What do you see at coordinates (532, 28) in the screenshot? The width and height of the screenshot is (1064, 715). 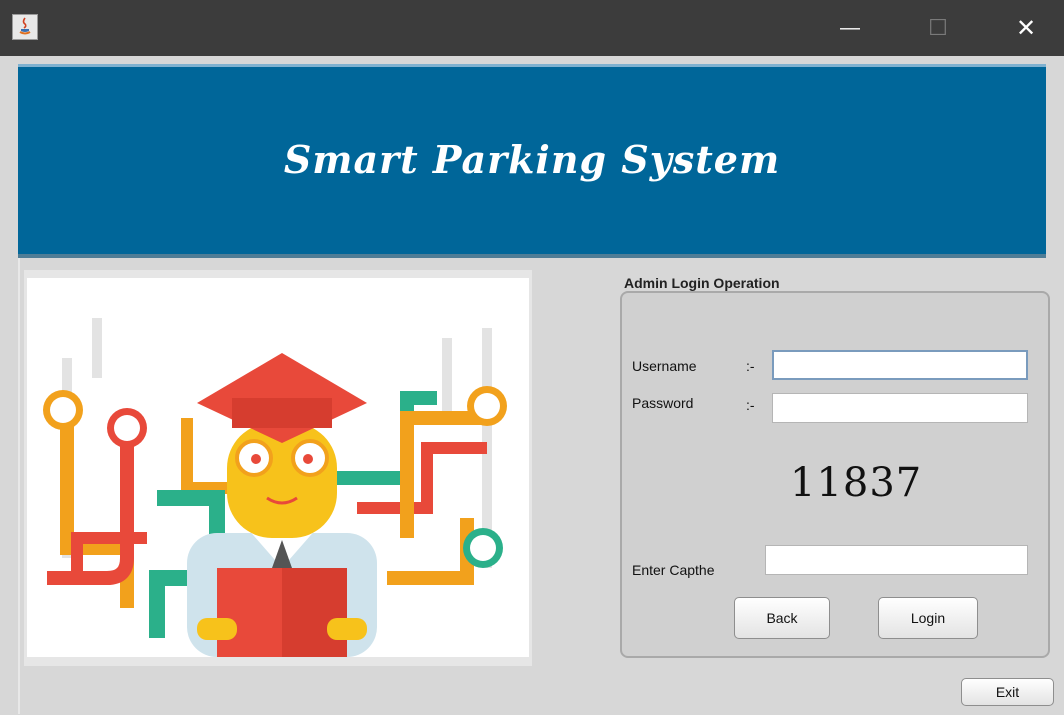 I see `window-titlebar: — ☐ ✕` at bounding box center [532, 28].